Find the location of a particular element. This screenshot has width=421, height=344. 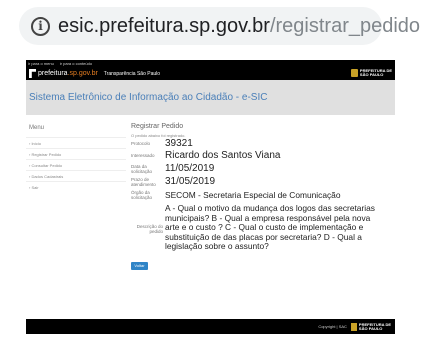

orgao-label: Órgão da solicitação is located at coordinates (142, 195).